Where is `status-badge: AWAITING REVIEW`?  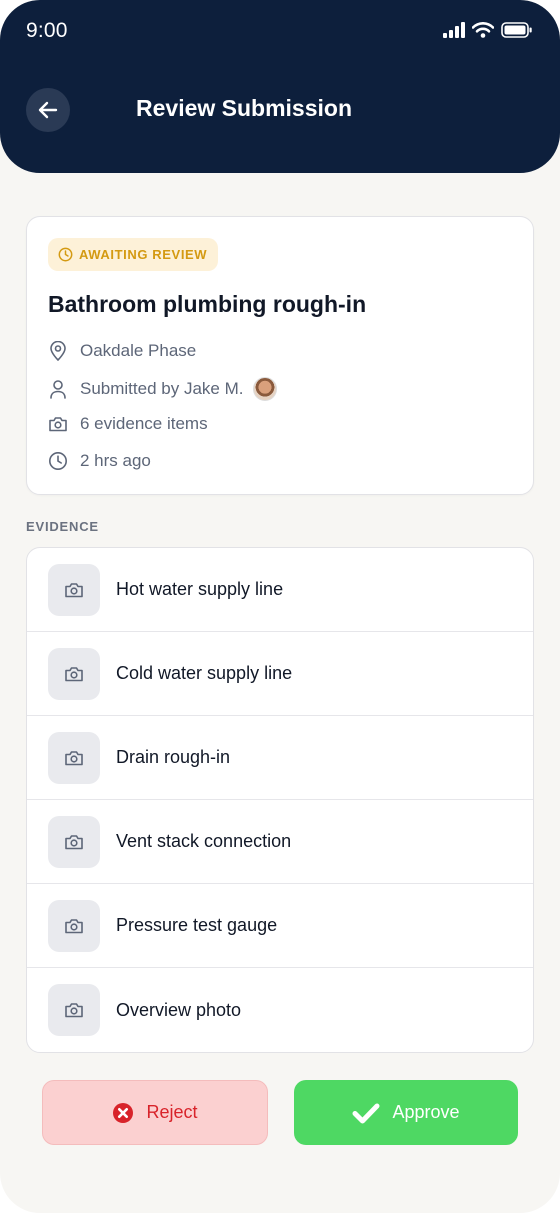
status-badge: AWAITING REVIEW is located at coordinates (133, 254).